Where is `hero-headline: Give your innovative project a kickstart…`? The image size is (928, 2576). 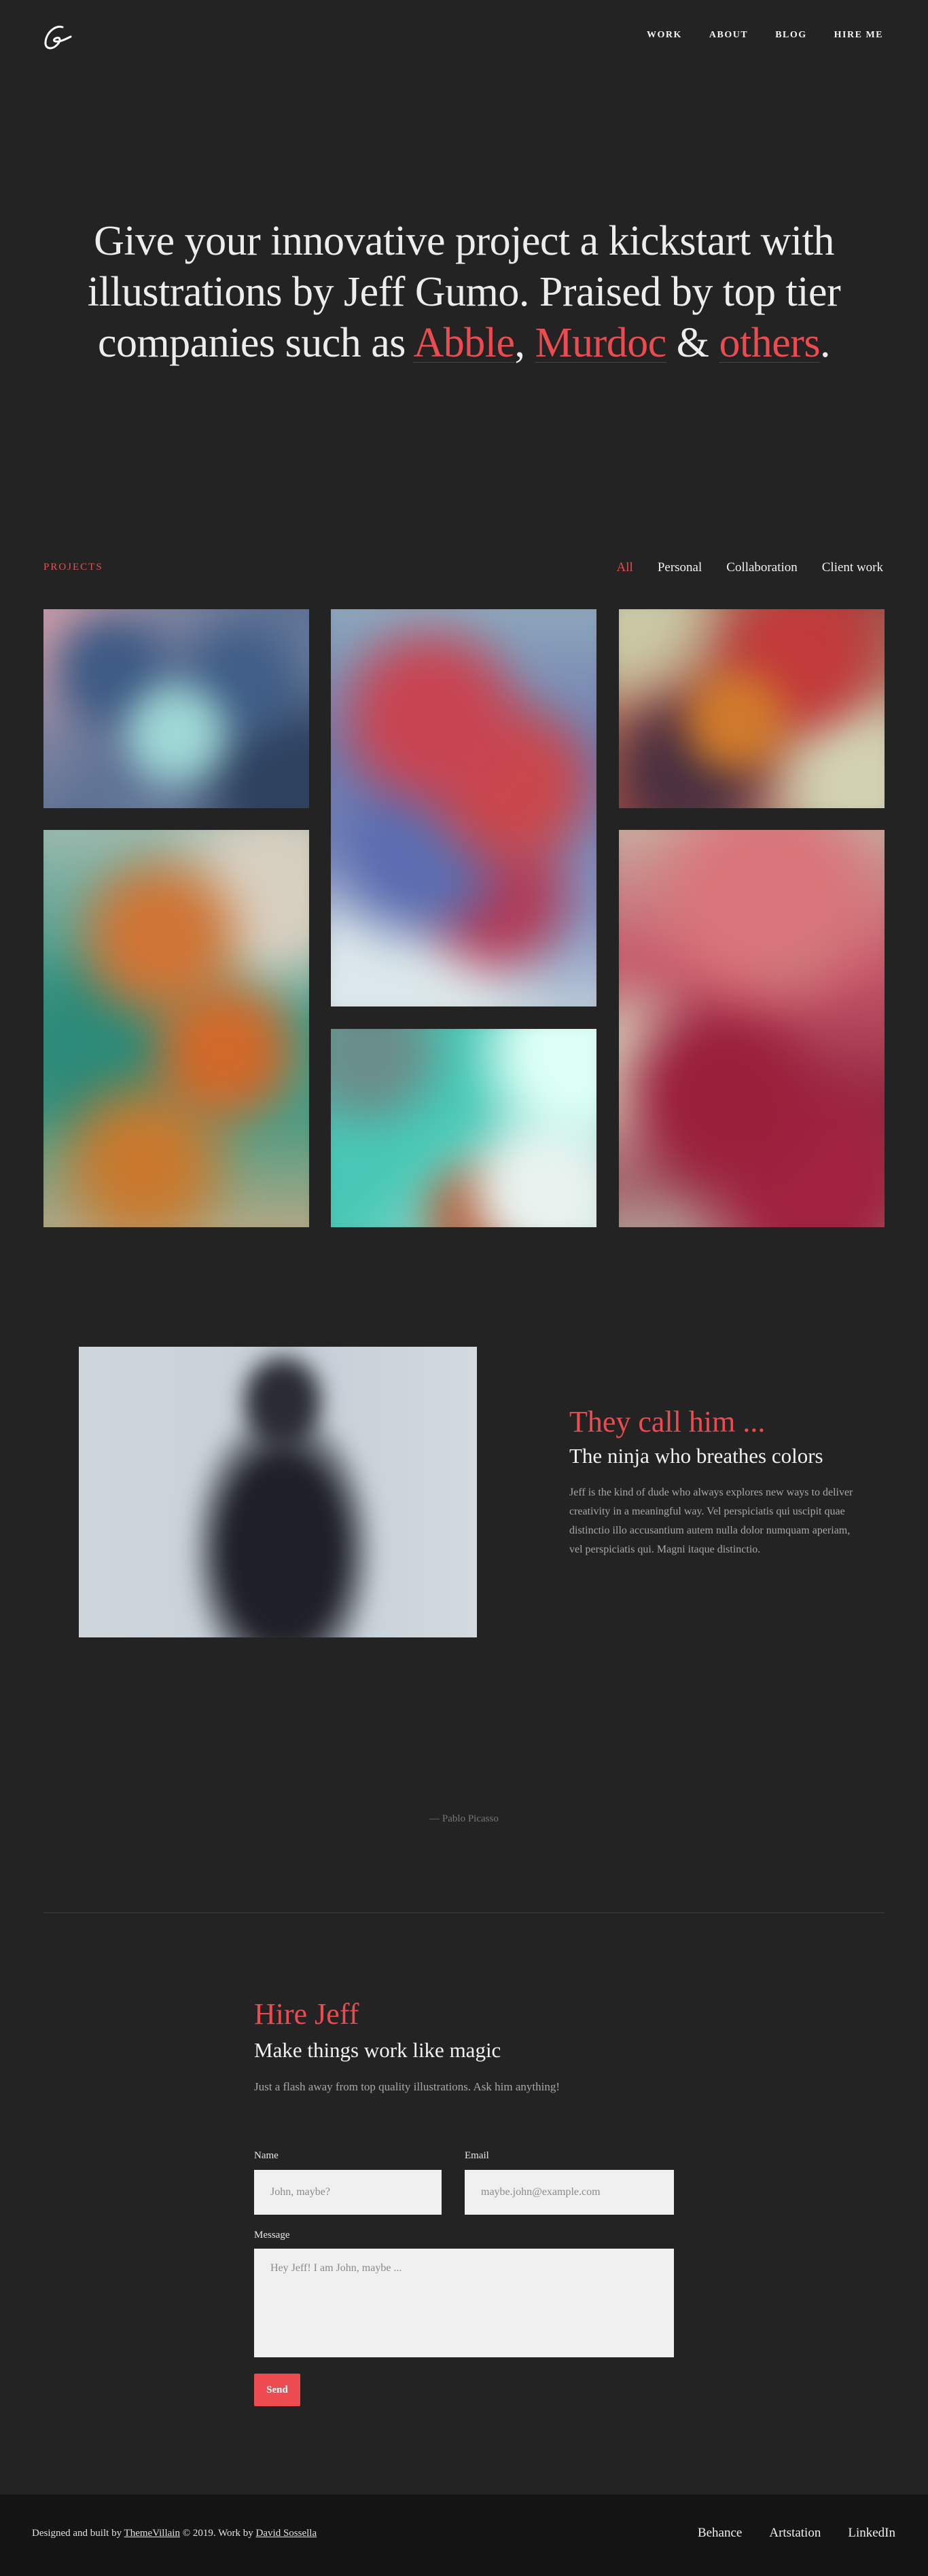
hero-headline: Give your innovative project a kickstart… is located at coordinates (464, 292).